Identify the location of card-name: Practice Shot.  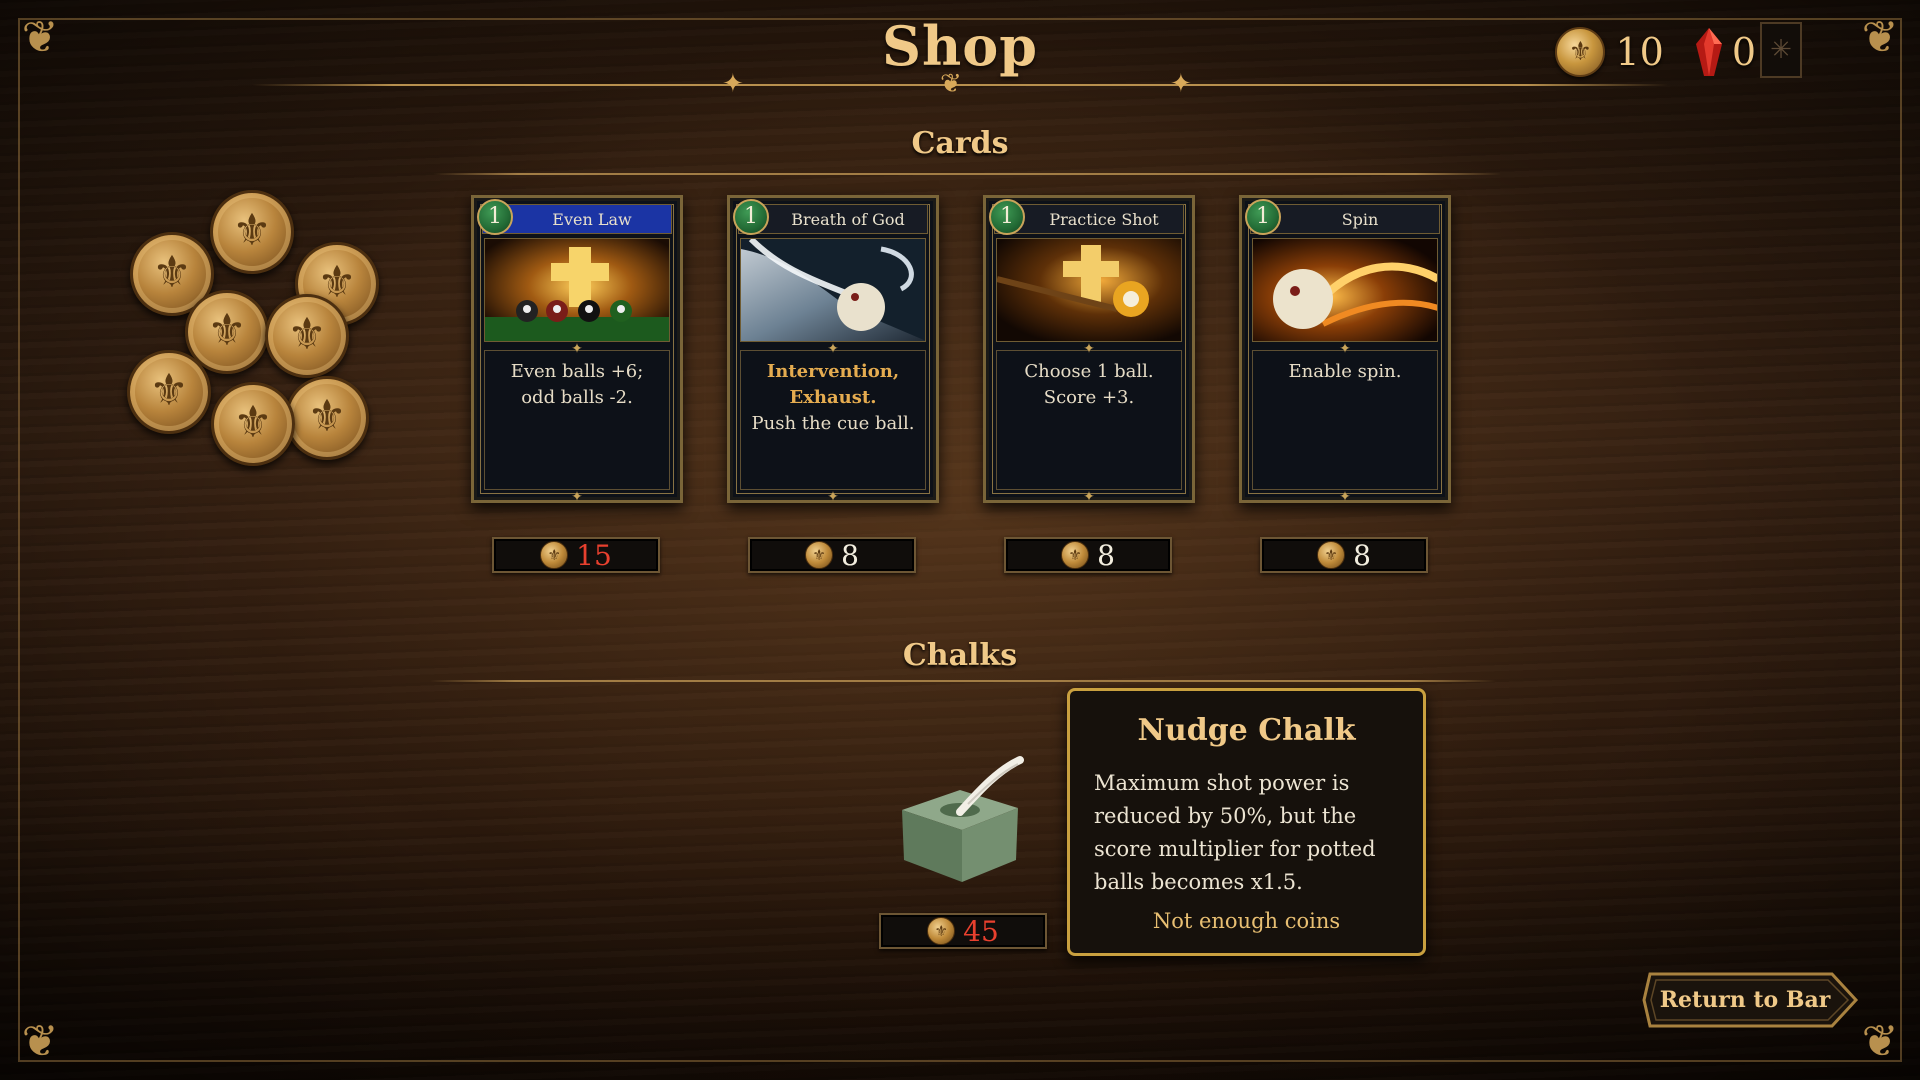
(1104, 219).